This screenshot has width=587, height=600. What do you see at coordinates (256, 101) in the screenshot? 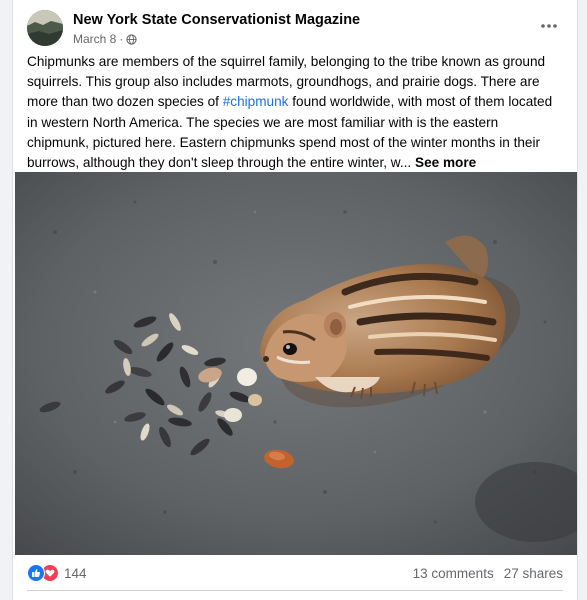
I see `hashtag-link: #chipmunk` at bounding box center [256, 101].